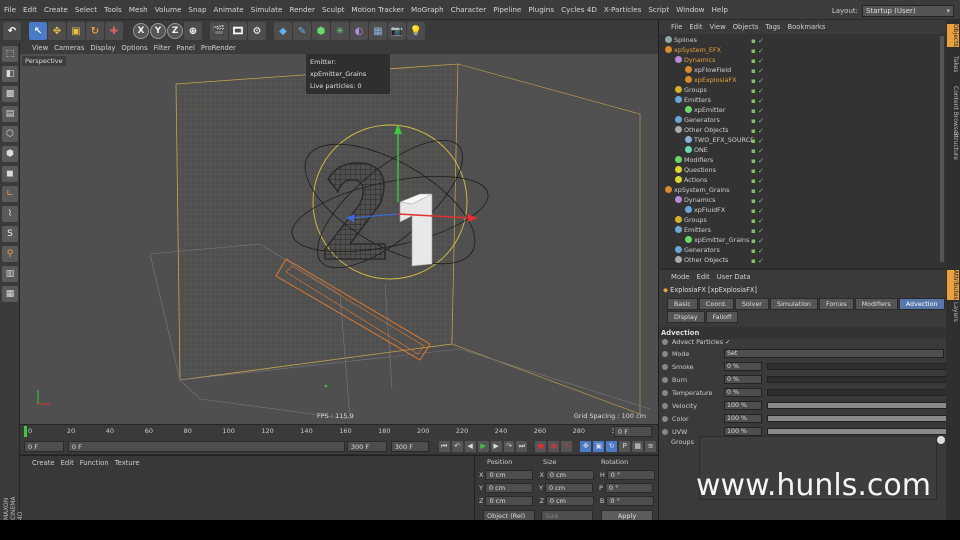  What do you see at coordinates (743, 418) in the screenshot?
I see `color-field: 100 %` at bounding box center [743, 418].